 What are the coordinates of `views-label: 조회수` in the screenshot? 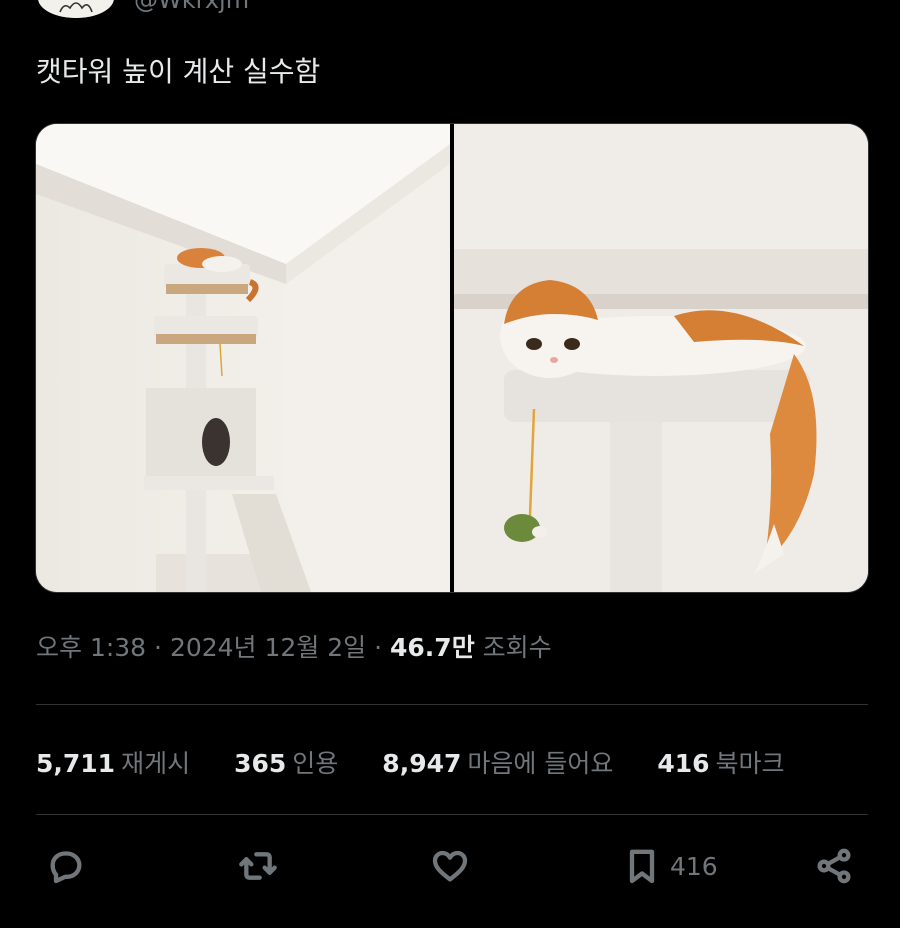 It's located at (517, 647).